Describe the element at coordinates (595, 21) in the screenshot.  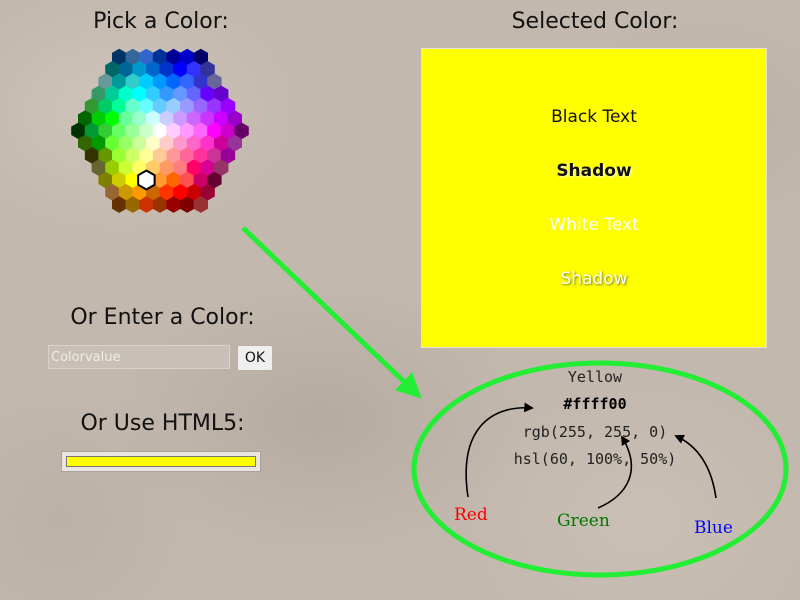
I see `selected-color-heading: Selected Color:` at that location.